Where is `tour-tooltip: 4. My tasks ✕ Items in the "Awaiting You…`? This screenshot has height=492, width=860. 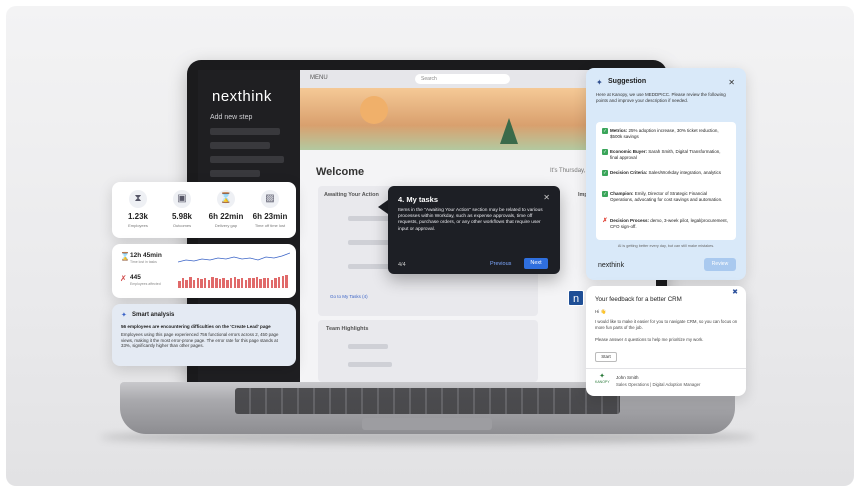
tour-tooltip: 4. My tasks ✕ Items in the "Awaiting You… is located at coordinates (474, 230).